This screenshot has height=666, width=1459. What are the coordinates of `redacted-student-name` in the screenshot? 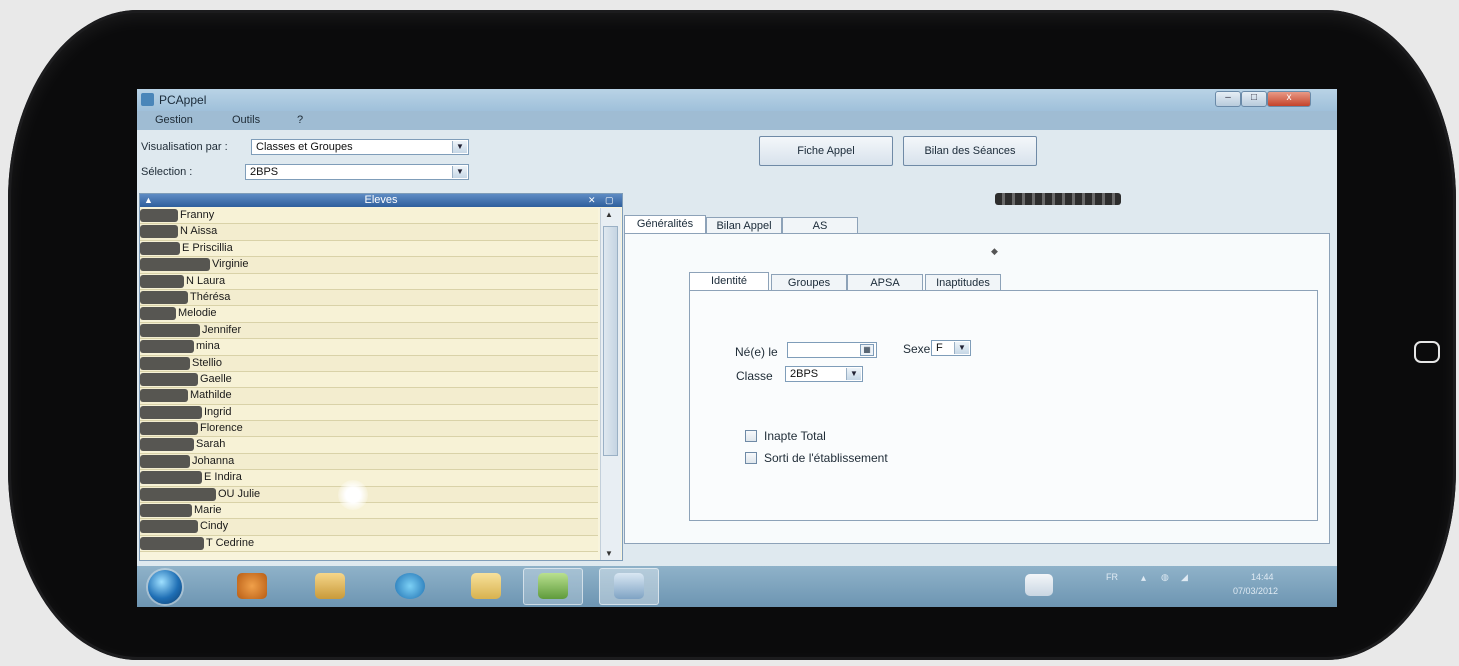 It's located at (1058, 199).